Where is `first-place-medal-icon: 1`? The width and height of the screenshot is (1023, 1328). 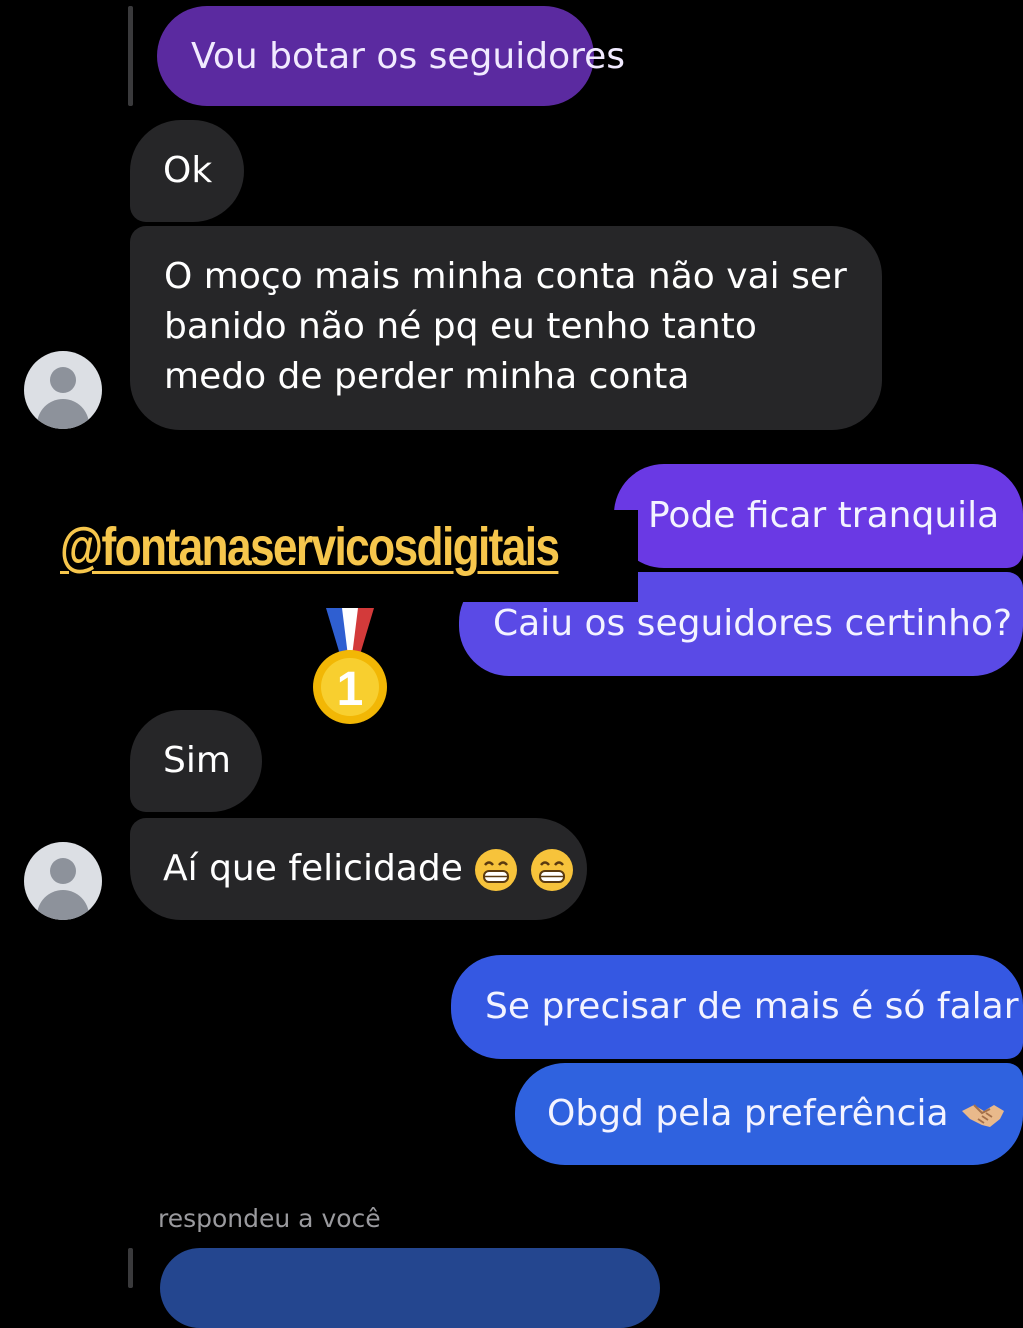 first-place-medal-icon: 1 is located at coordinates (350, 666).